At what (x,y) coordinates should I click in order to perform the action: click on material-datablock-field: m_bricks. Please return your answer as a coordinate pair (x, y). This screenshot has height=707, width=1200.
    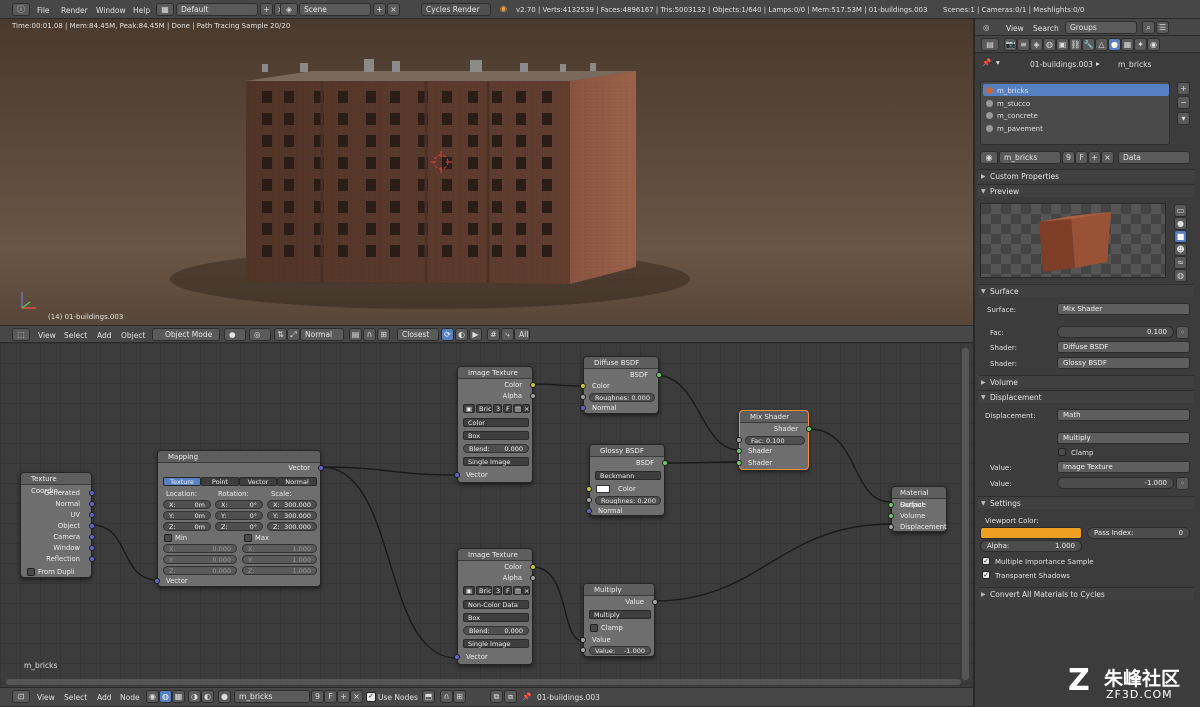
    Looking at the image, I should click on (1030, 157).